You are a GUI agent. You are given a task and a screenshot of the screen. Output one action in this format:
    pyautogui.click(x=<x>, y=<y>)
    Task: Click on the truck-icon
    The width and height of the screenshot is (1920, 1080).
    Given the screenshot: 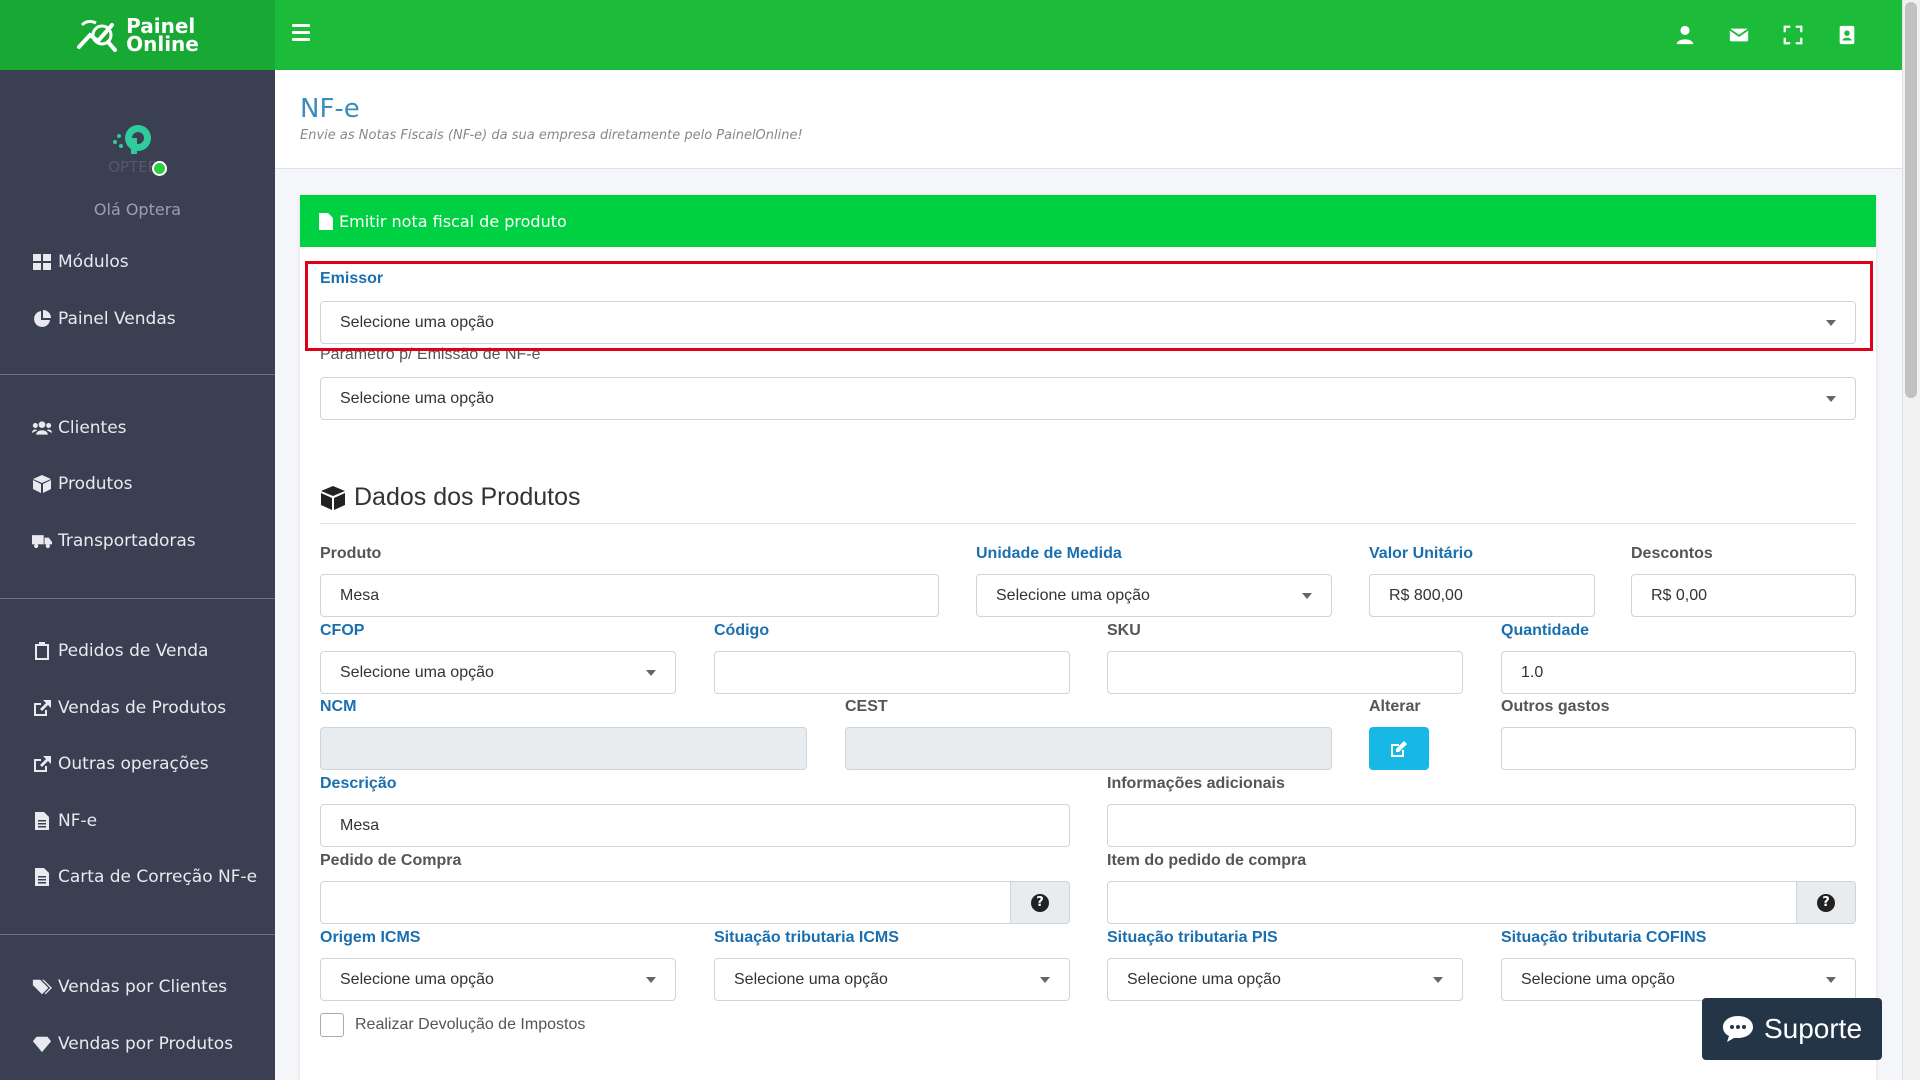 What is the action you would take?
    pyautogui.click(x=42, y=542)
    